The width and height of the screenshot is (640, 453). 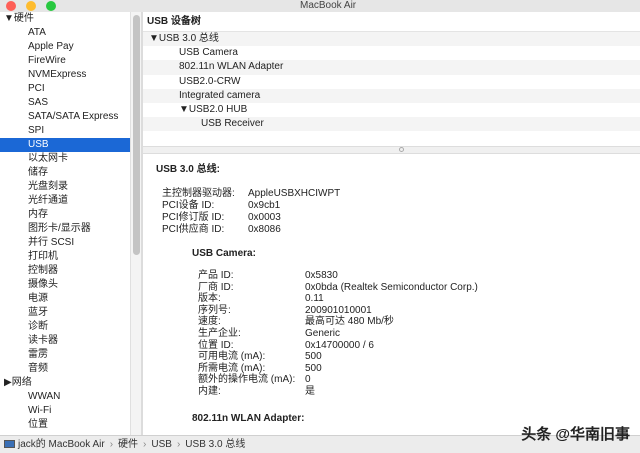 I want to click on prop-label: 内建:, so click(x=209, y=391).